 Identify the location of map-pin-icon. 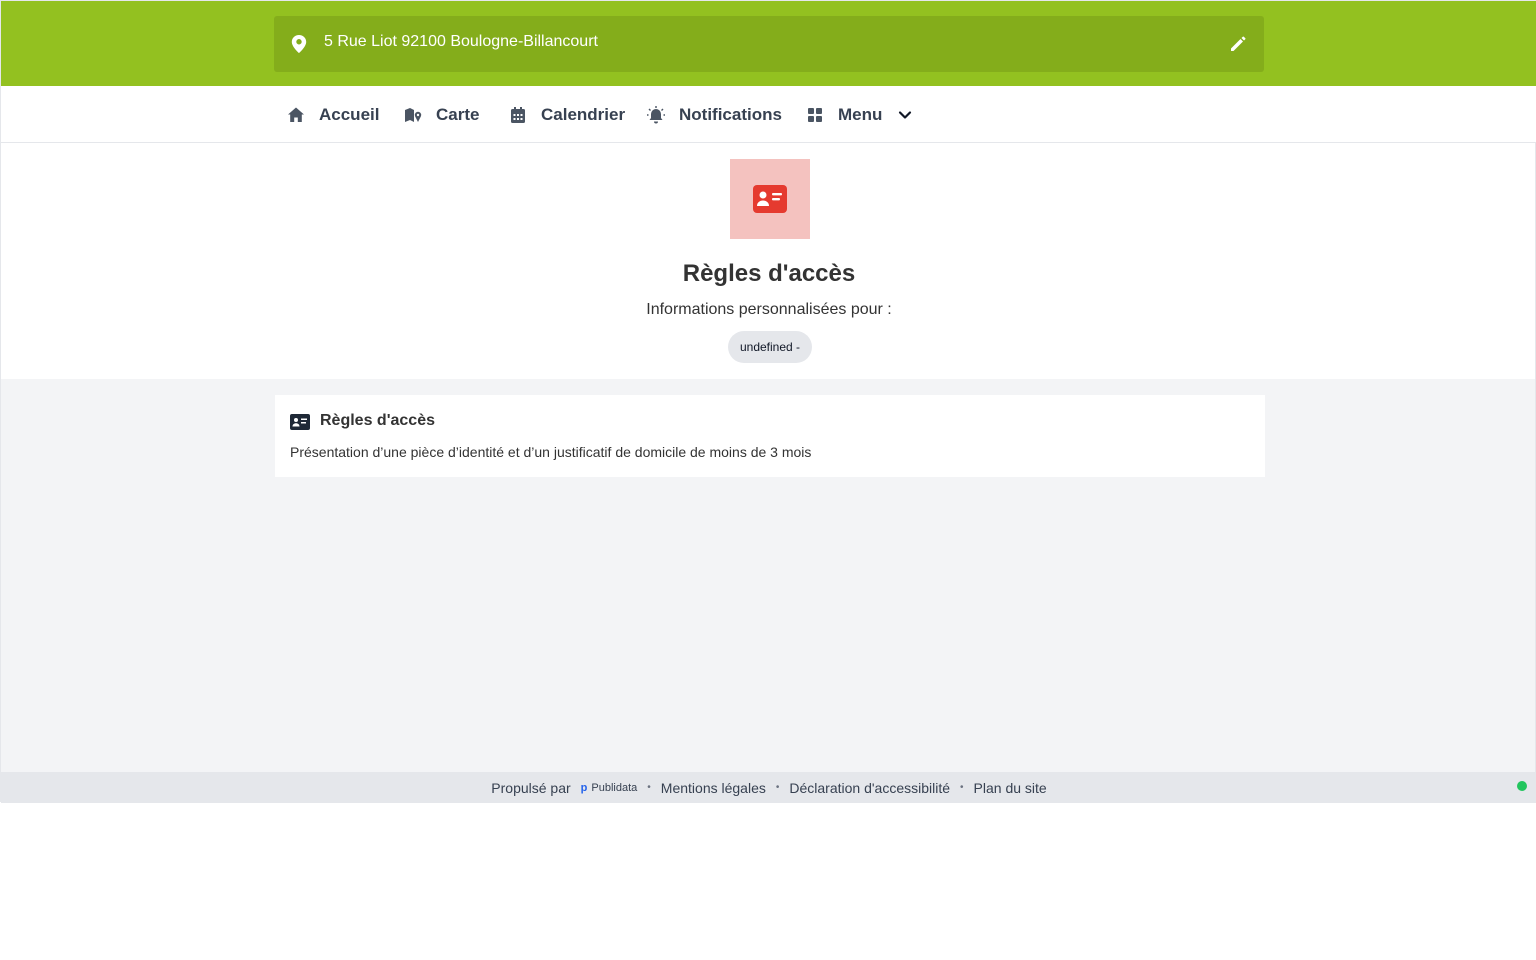
(299, 44).